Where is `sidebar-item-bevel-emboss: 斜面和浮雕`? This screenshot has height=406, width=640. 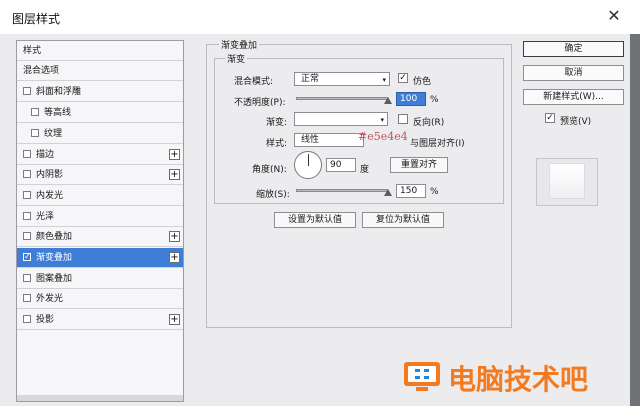 sidebar-item-bevel-emboss: 斜面和浮雕 is located at coordinates (100, 92).